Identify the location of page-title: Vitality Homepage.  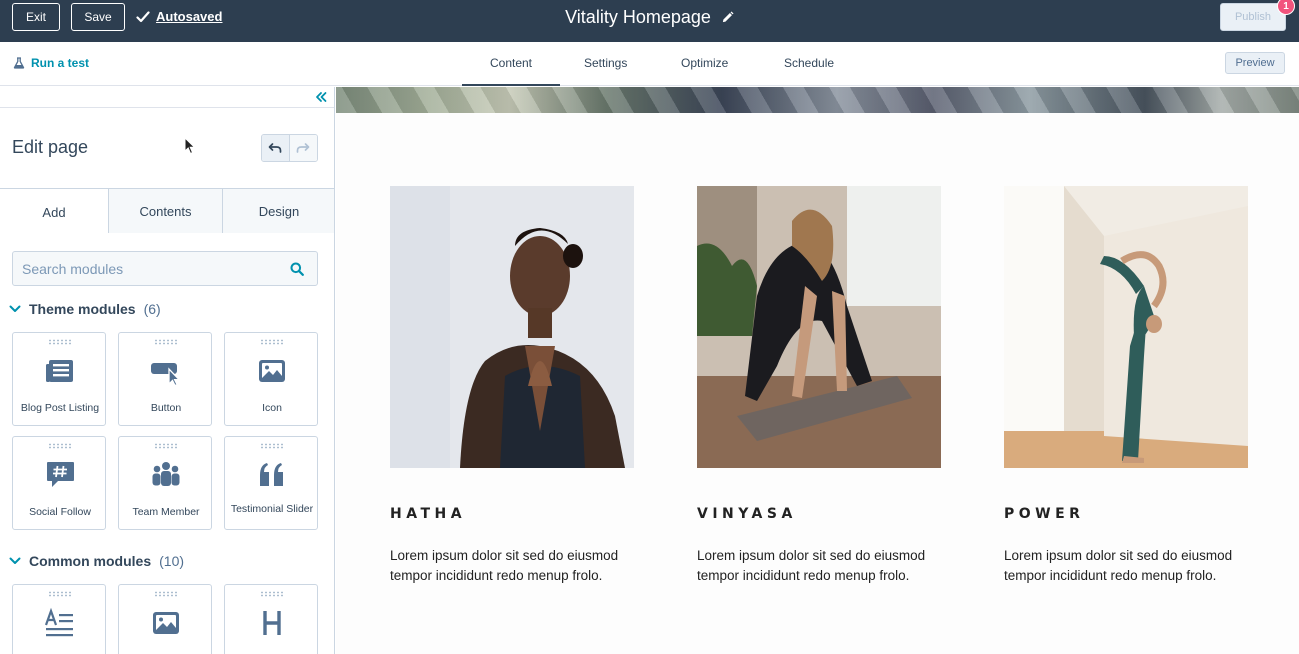
(638, 17).